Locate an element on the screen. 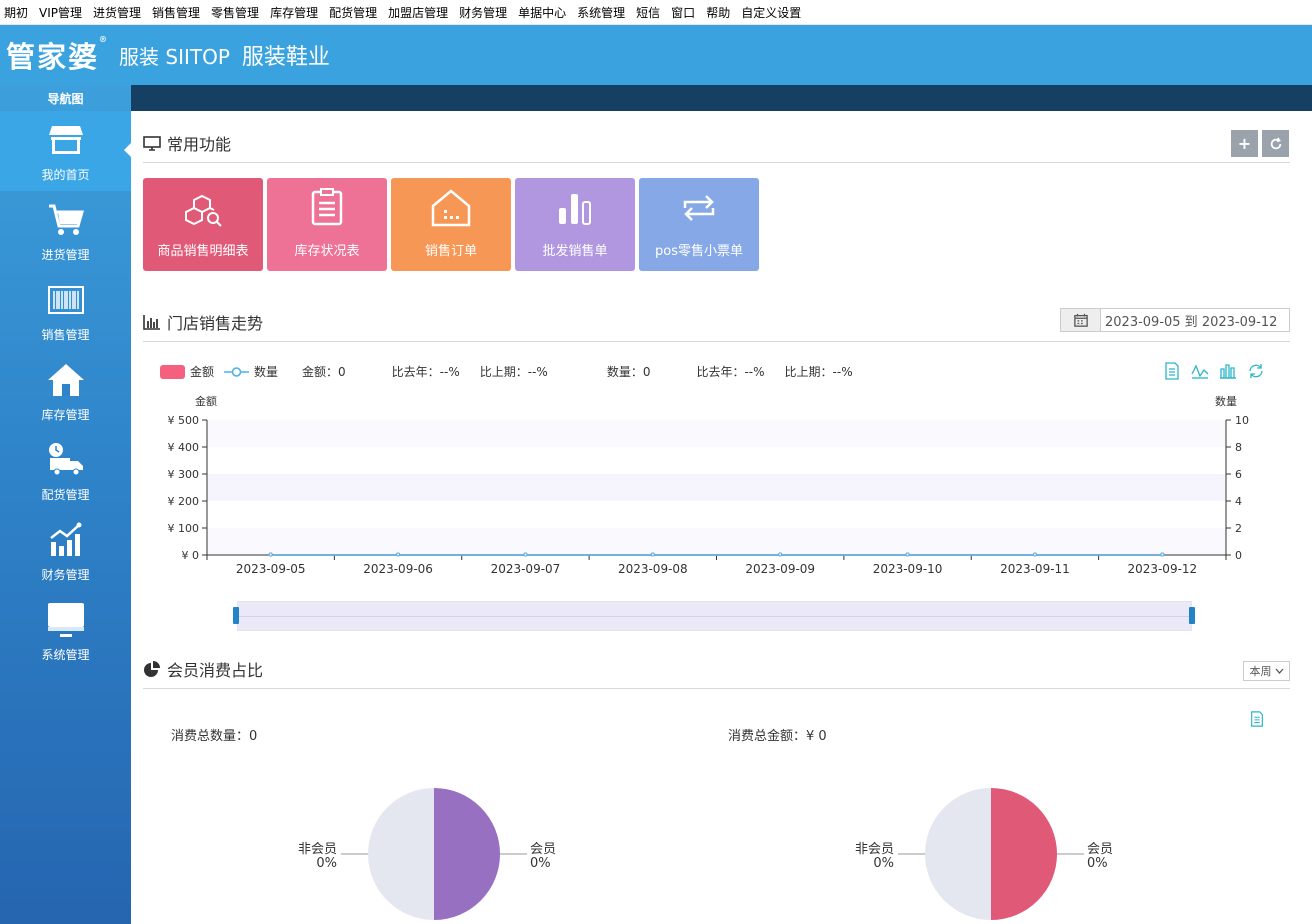 This screenshot has height=924, width=1312. x-tick-label: 2023-09-10 is located at coordinates (908, 569).